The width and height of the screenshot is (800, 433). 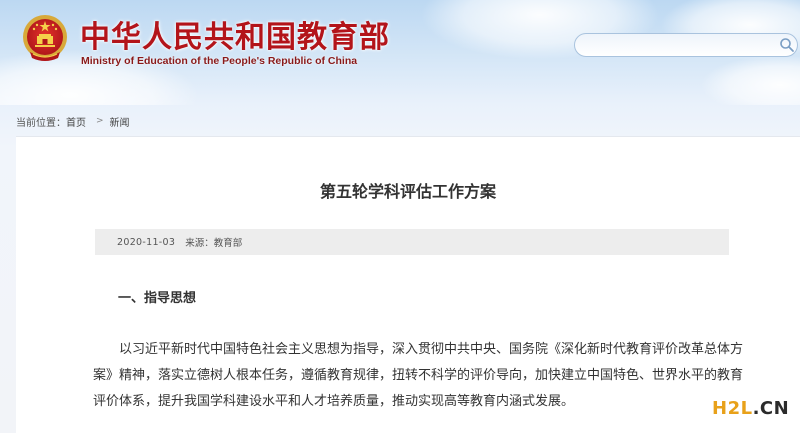 I want to click on breadcrumb-prefix: 当前位置：, so click(x=41, y=123).